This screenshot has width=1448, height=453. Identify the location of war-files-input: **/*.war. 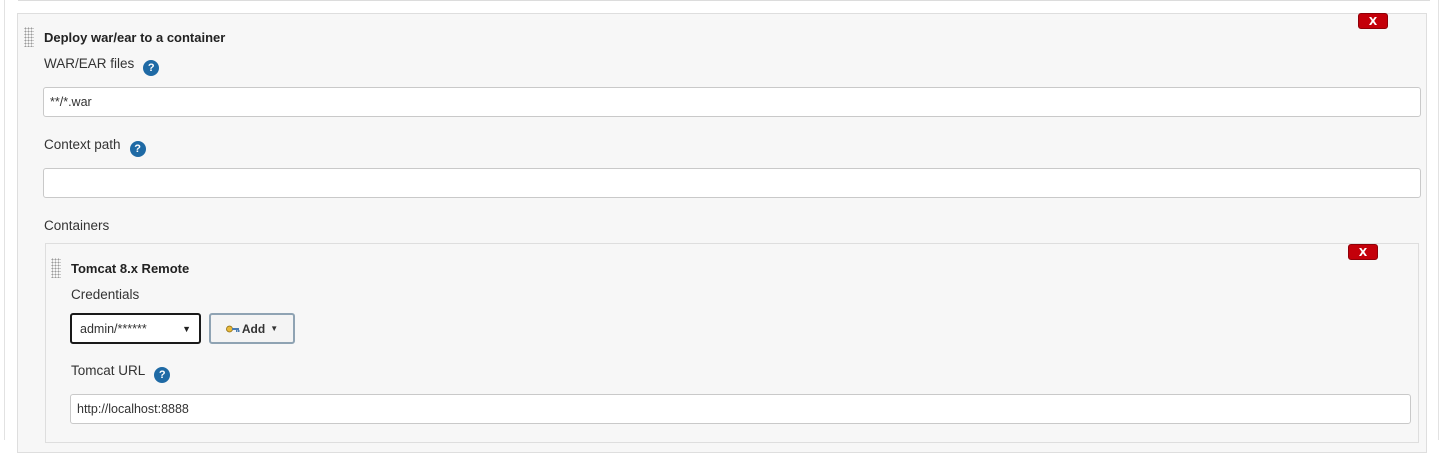
(732, 102).